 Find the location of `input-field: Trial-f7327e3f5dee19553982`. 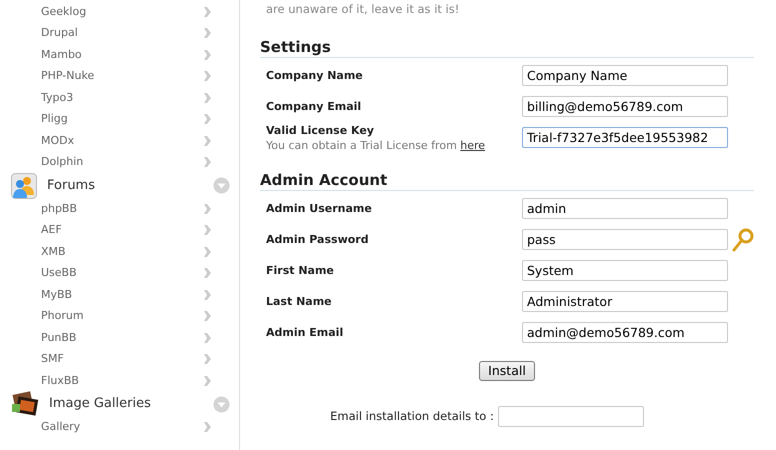

input-field: Trial-f7327e3f5dee19553982 is located at coordinates (625, 137).